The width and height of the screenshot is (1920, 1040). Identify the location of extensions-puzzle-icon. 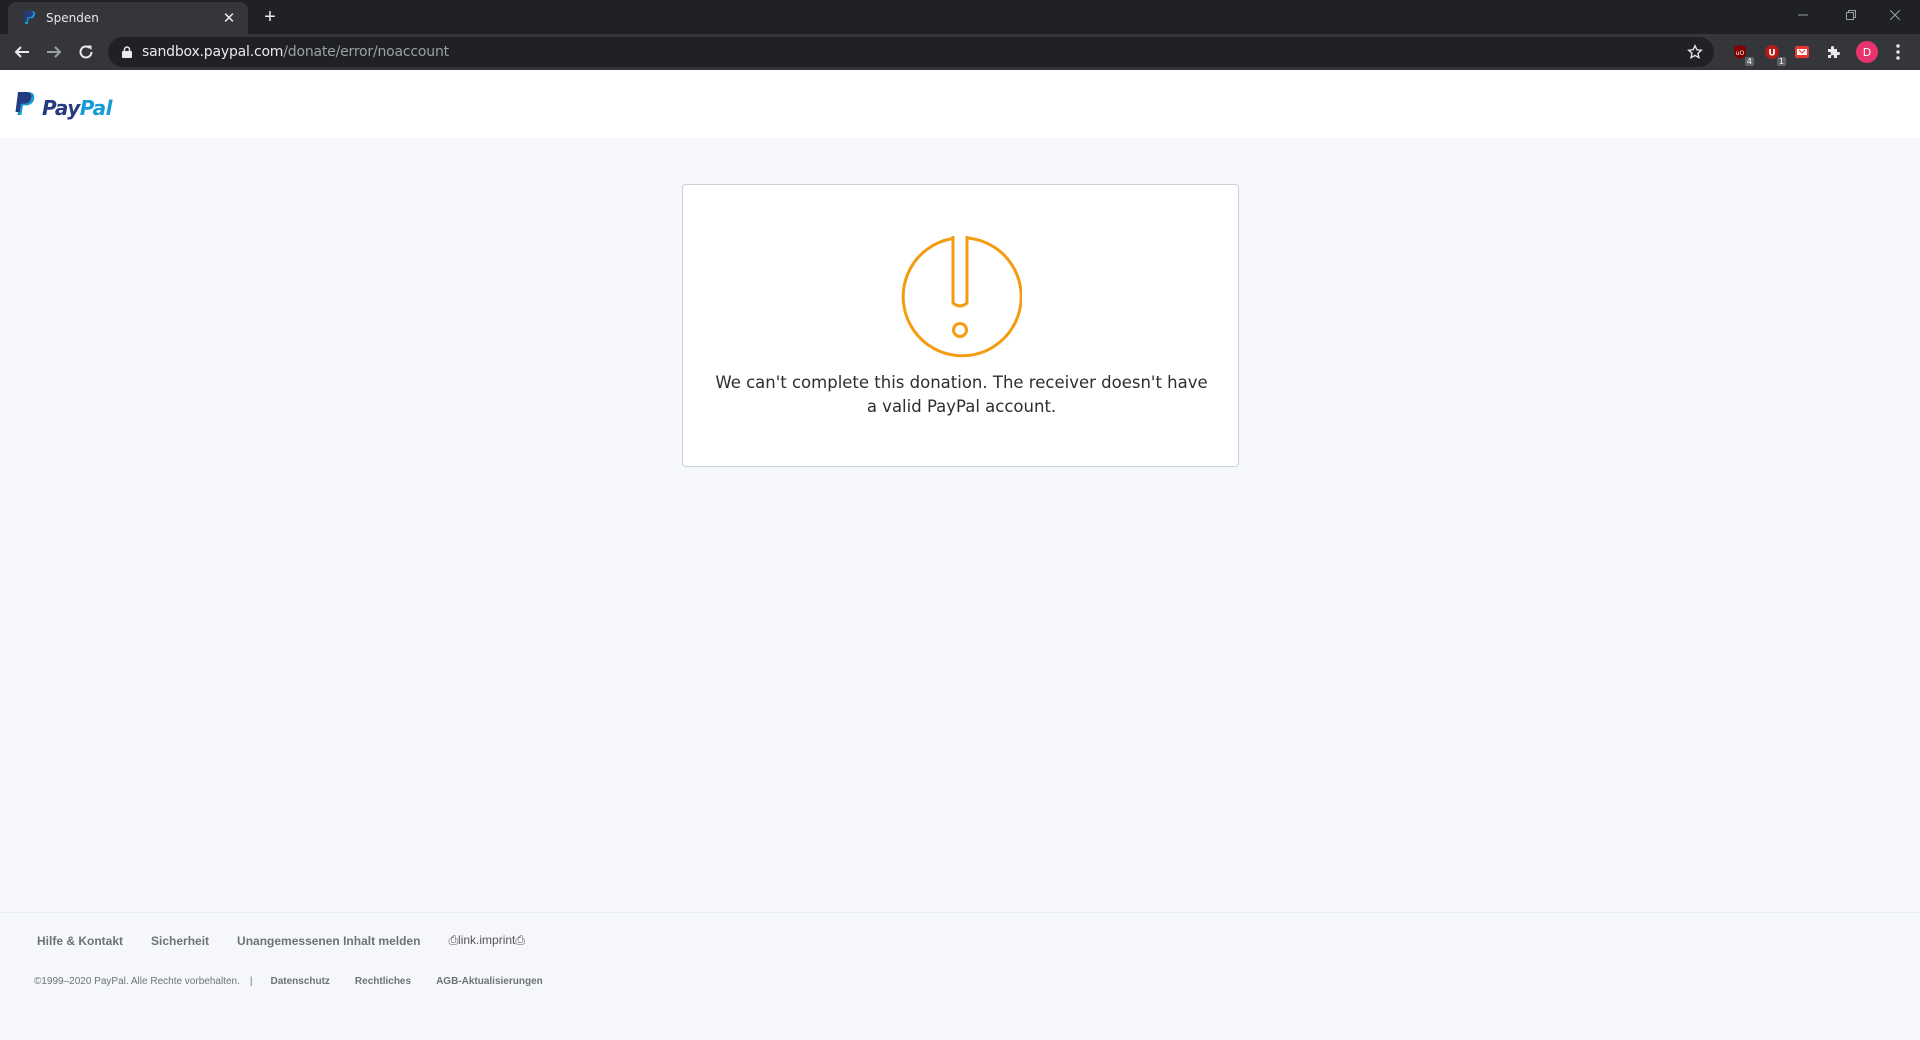
(1834, 52).